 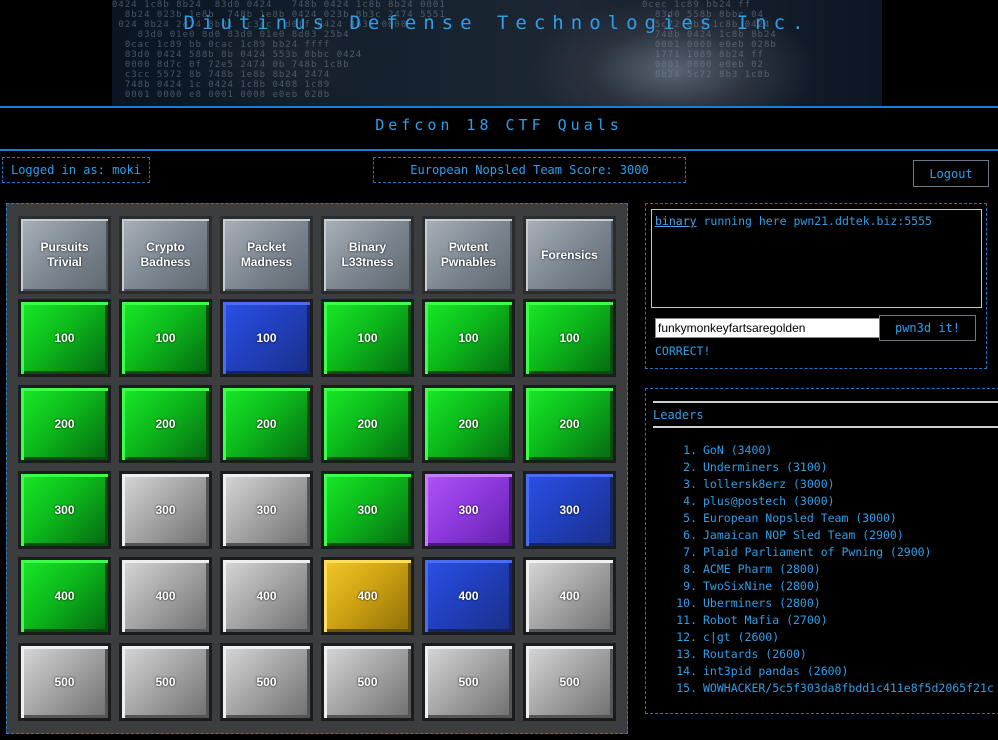 What do you see at coordinates (690, 501) in the screenshot?
I see `leader-rank: 4.` at bounding box center [690, 501].